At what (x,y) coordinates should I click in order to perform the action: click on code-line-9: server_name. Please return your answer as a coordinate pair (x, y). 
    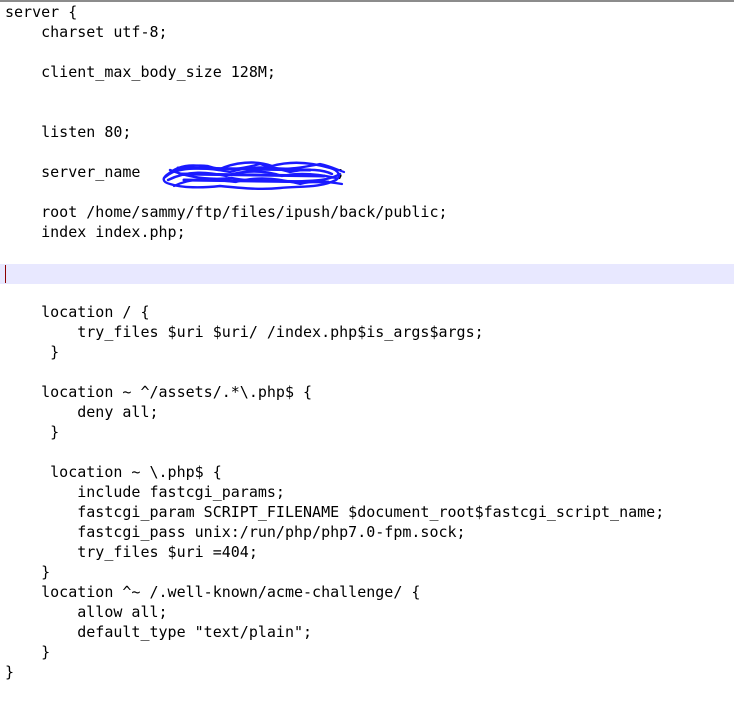
    Looking at the image, I should click on (77, 172).